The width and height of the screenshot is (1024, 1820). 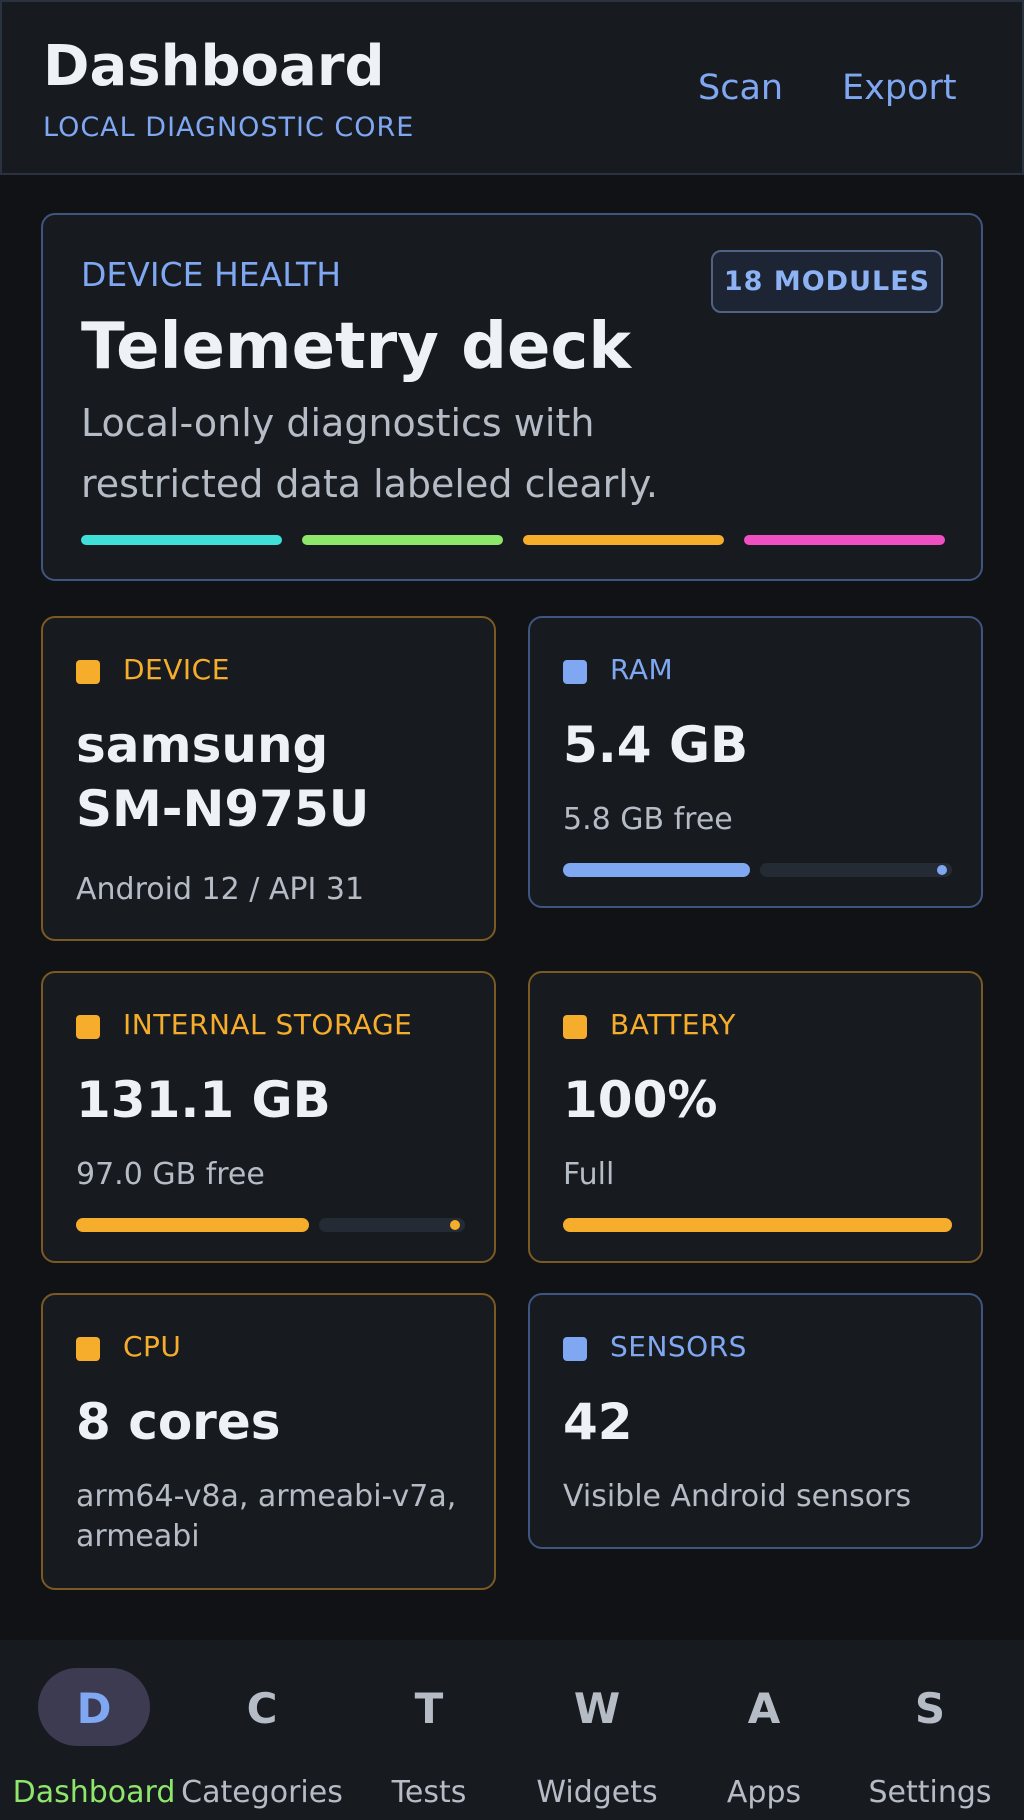 I want to click on ram-bar-end-dot, so click(x=942, y=870).